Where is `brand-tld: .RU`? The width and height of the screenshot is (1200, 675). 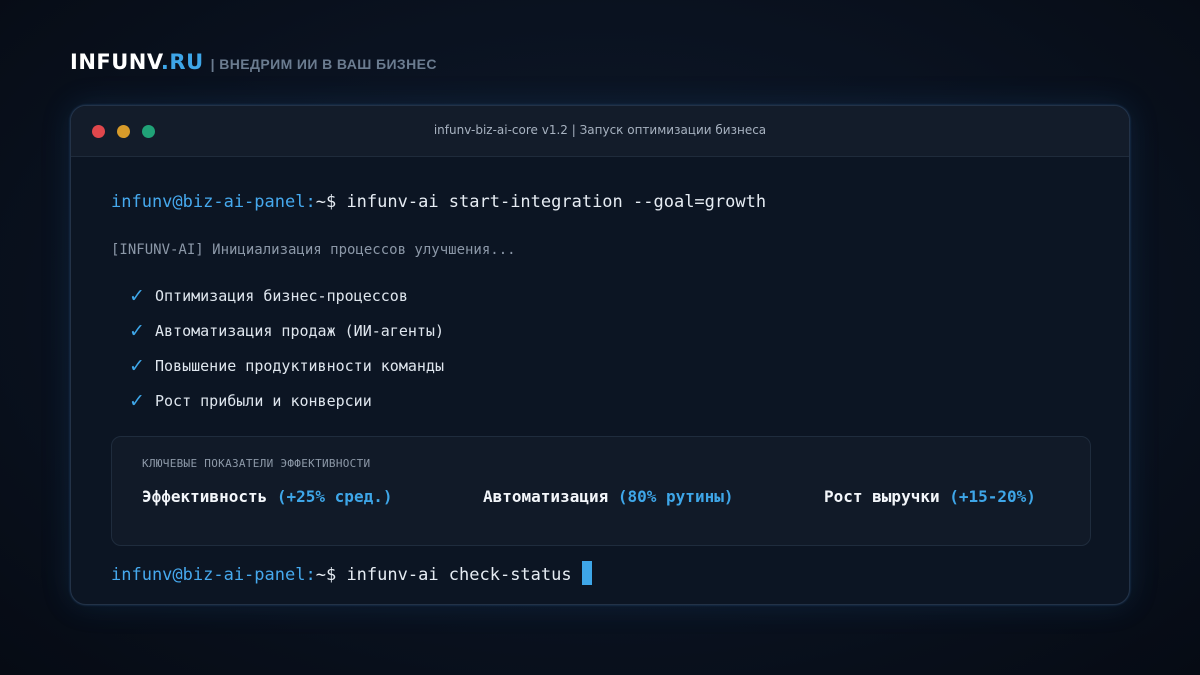 brand-tld: .RU is located at coordinates (182, 62).